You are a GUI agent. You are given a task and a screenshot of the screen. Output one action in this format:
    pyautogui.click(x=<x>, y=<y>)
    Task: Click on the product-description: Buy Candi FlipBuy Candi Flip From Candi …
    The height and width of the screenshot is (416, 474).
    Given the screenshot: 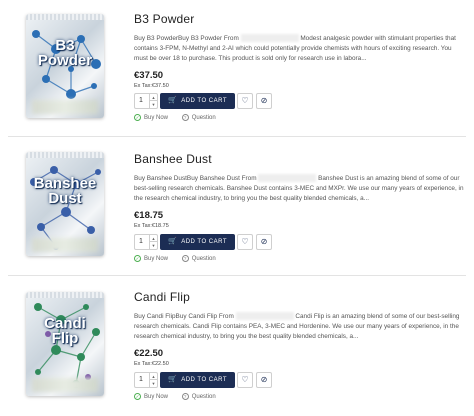 What is the action you would take?
    pyautogui.click(x=299, y=327)
    